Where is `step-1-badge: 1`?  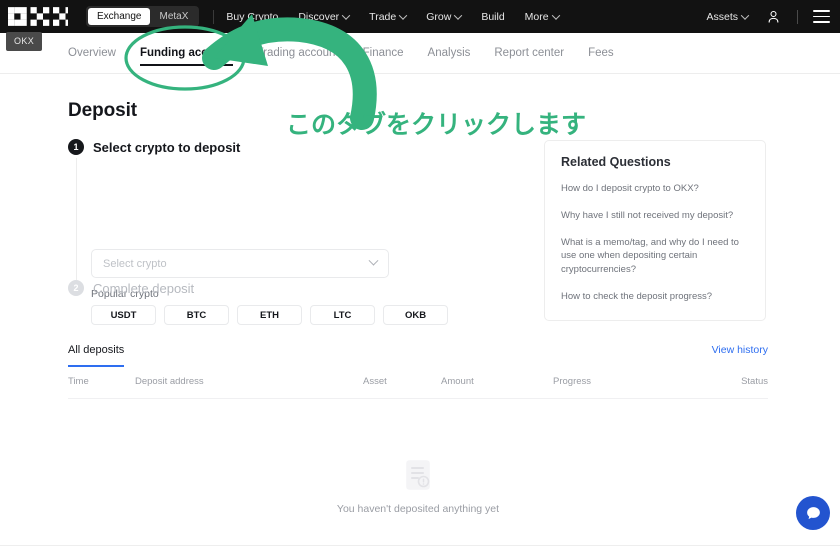 step-1-badge: 1 is located at coordinates (76, 147).